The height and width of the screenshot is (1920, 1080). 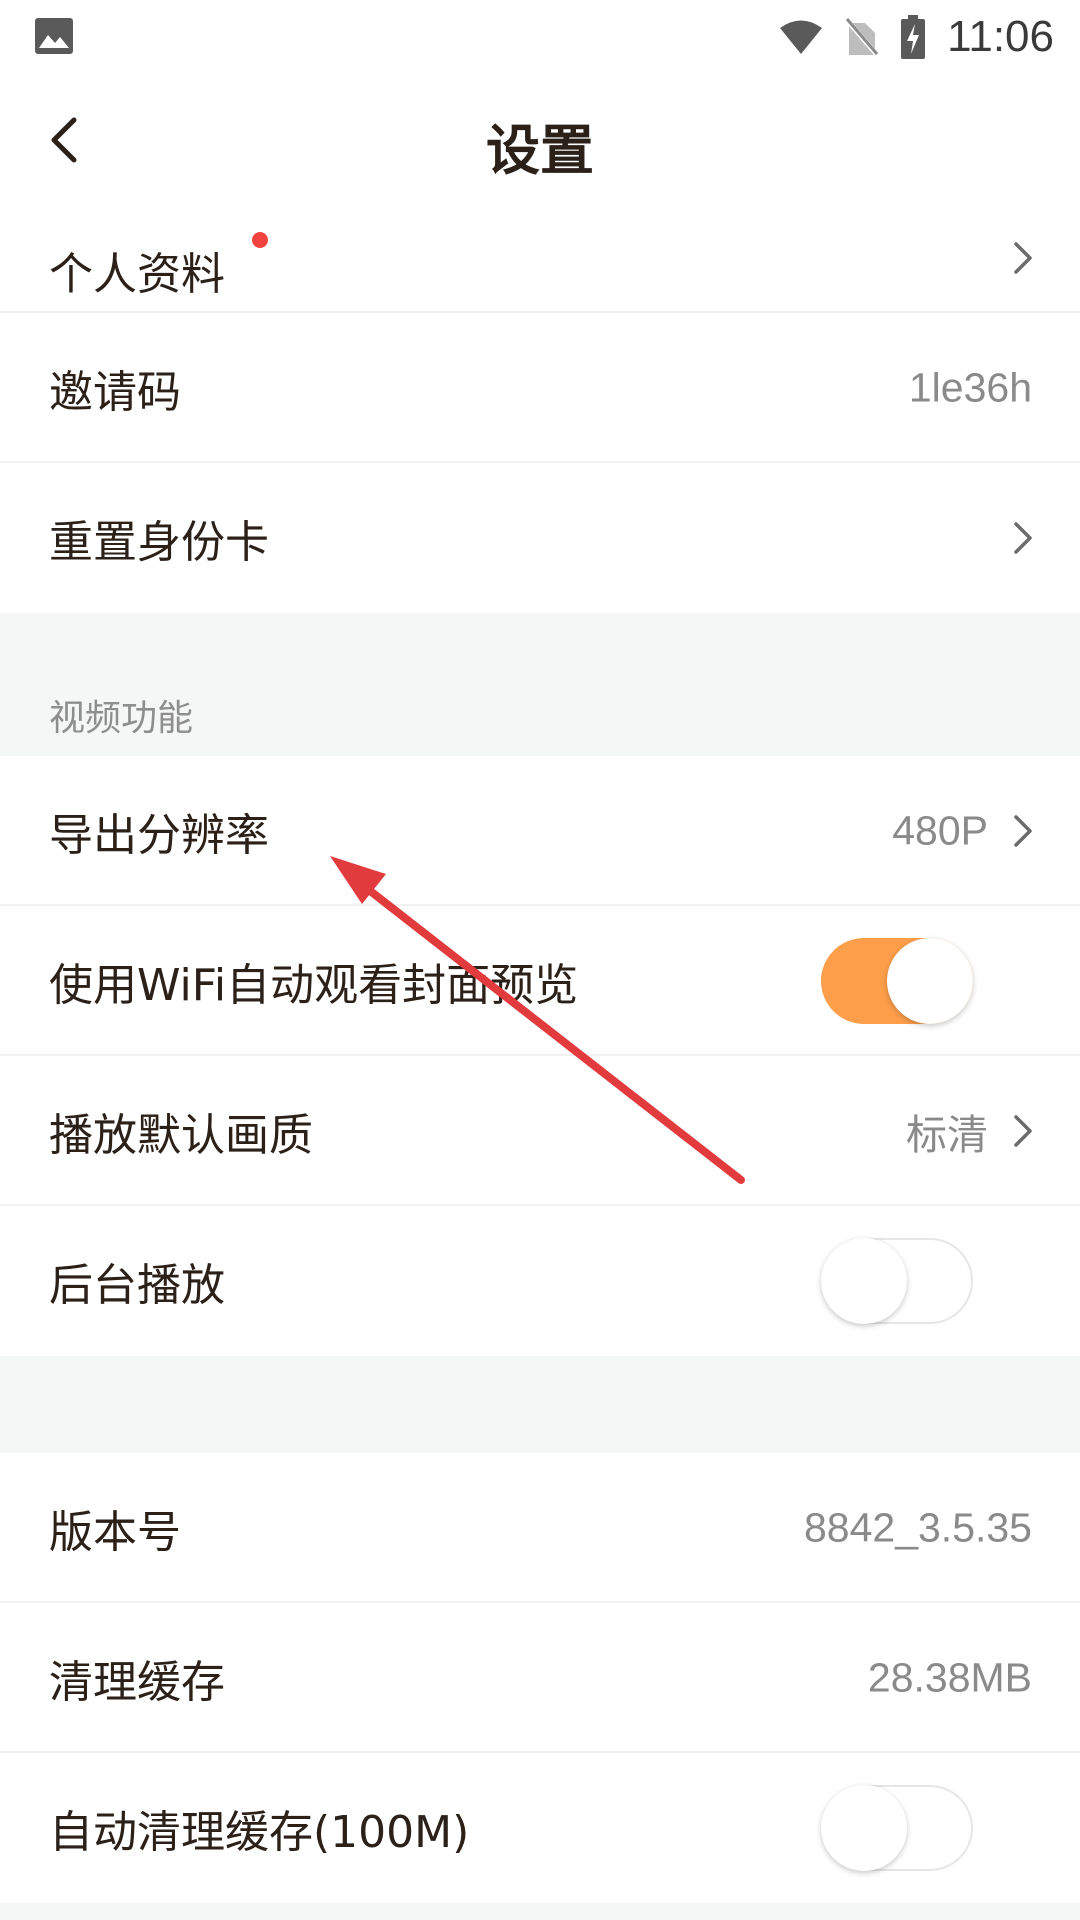 I want to click on invite-code-value: 1le36h, so click(x=970, y=387).